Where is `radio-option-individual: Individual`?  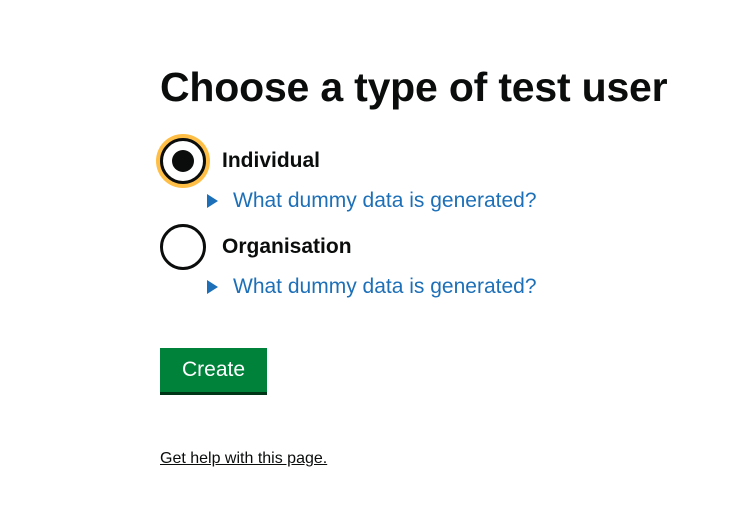
radio-option-individual: Individual is located at coordinates (240, 161).